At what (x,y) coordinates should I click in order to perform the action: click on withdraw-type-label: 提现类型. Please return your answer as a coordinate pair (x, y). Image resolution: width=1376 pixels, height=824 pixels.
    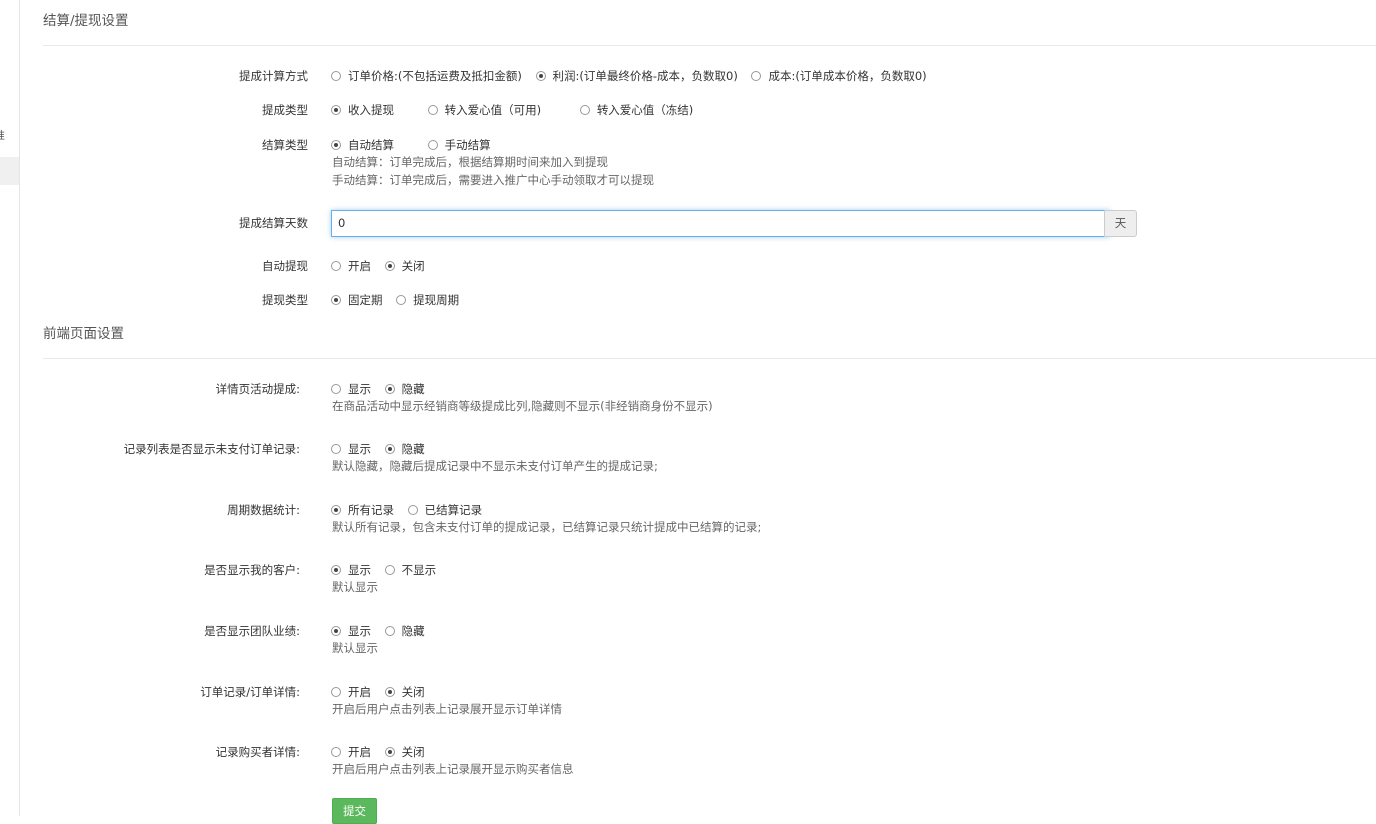
    Looking at the image, I should click on (285, 300).